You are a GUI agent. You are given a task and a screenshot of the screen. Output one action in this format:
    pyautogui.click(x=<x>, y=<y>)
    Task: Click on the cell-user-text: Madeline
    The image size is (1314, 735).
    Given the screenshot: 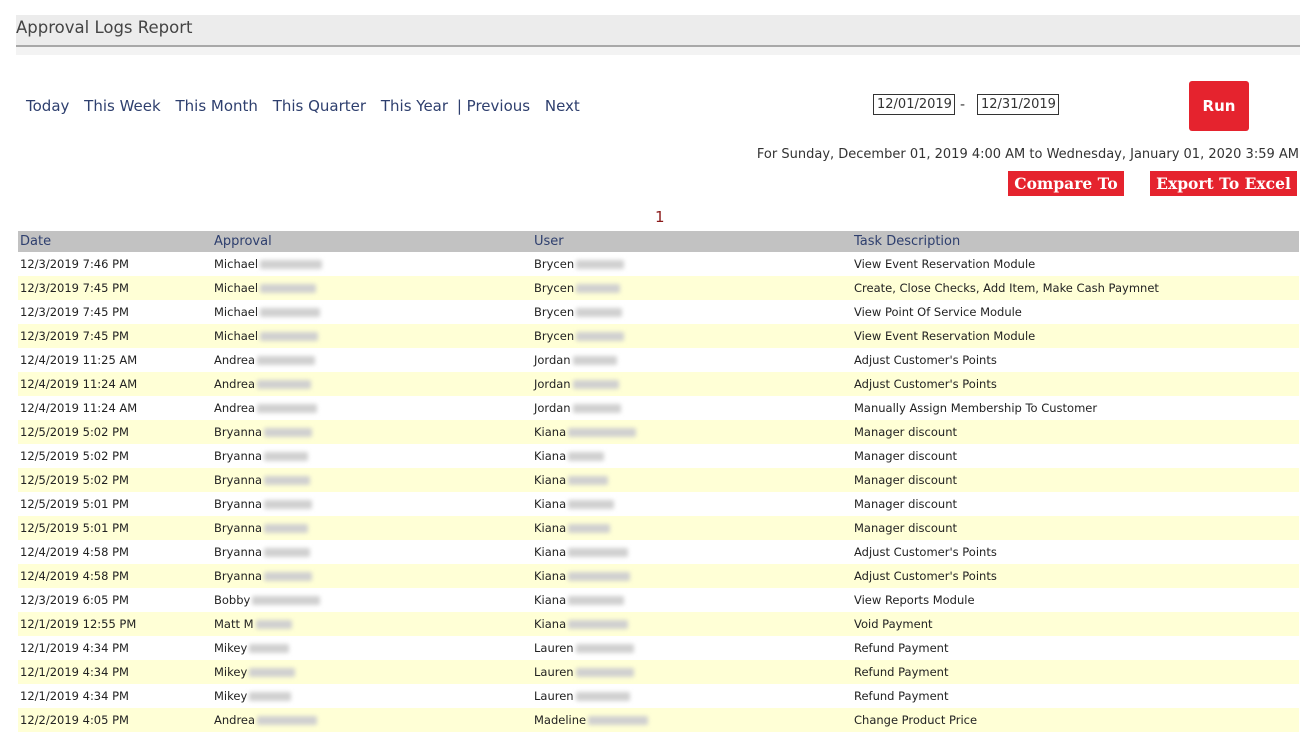 What is the action you would take?
    pyautogui.click(x=560, y=720)
    